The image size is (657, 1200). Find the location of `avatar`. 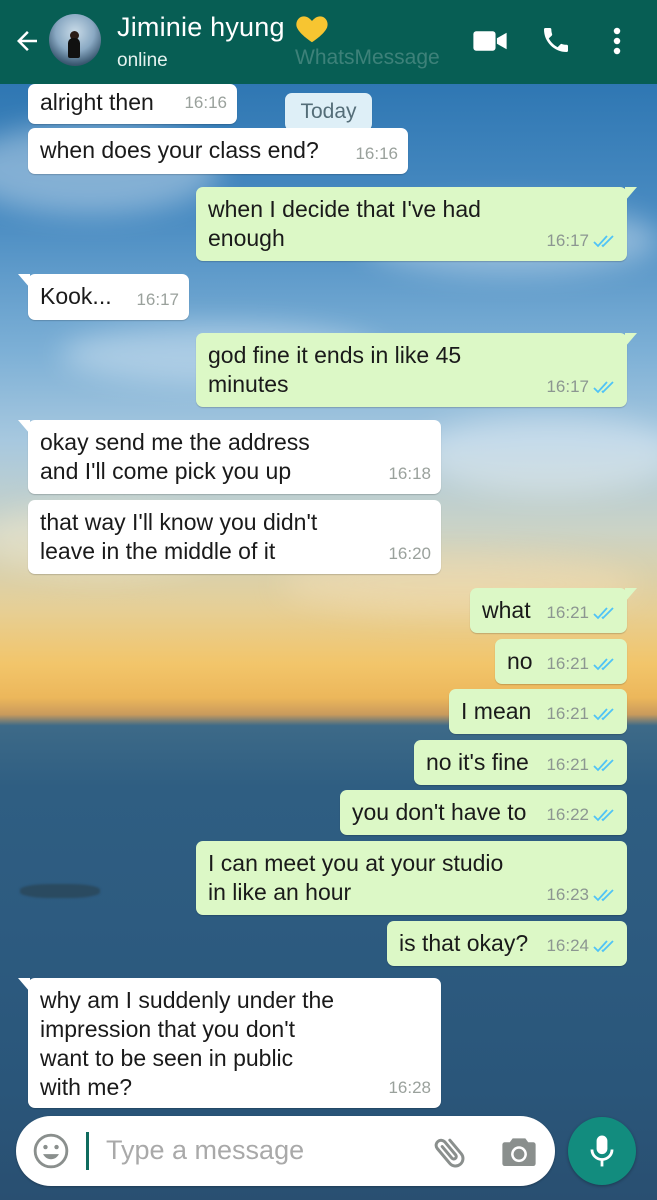

avatar is located at coordinates (75, 40).